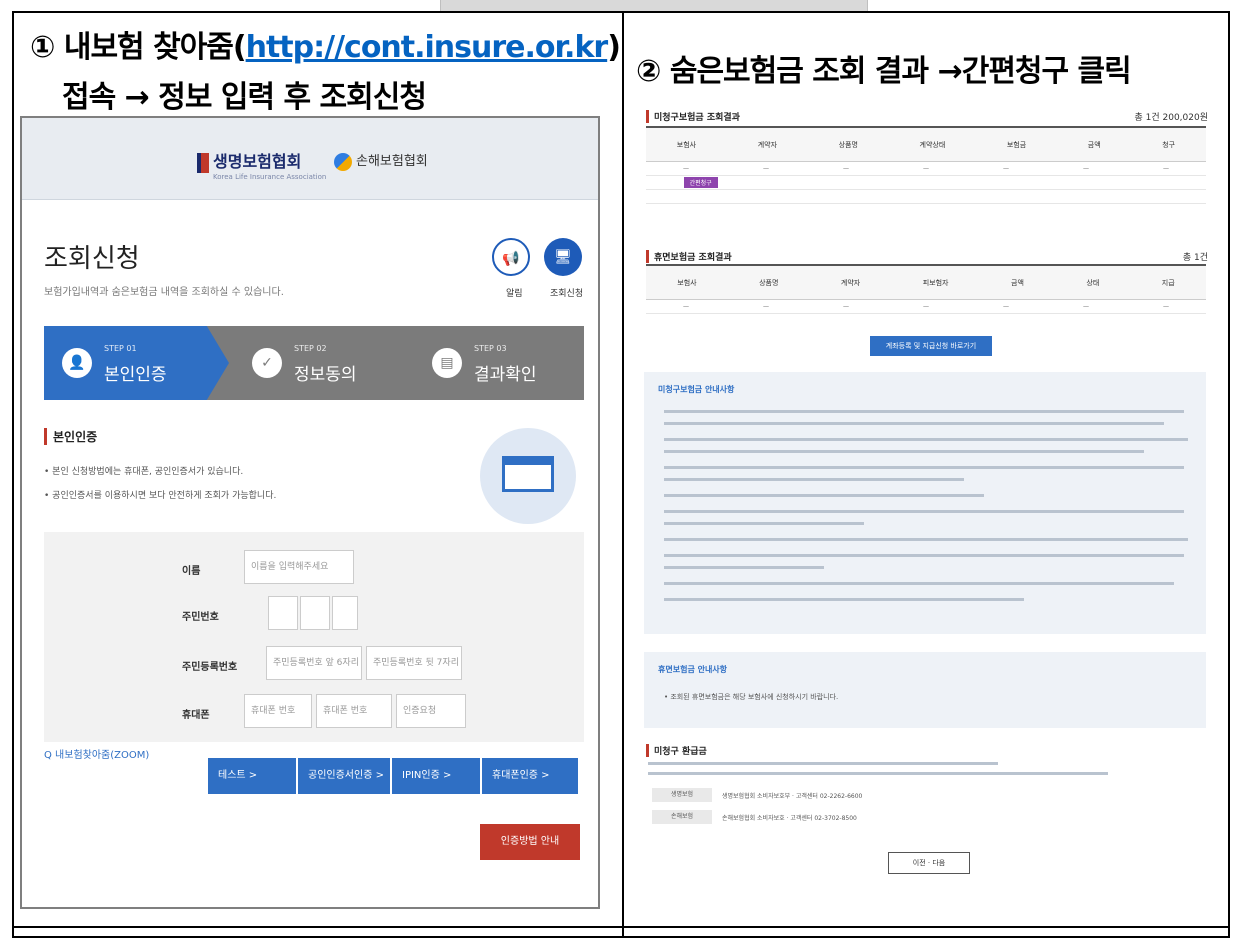 The width and height of the screenshot is (1246, 938). What do you see at coordinates (344, 776) in the screenshot?
I see `cert-auth-button: 공인인증서인증 >` at bounding box center [344, 776].